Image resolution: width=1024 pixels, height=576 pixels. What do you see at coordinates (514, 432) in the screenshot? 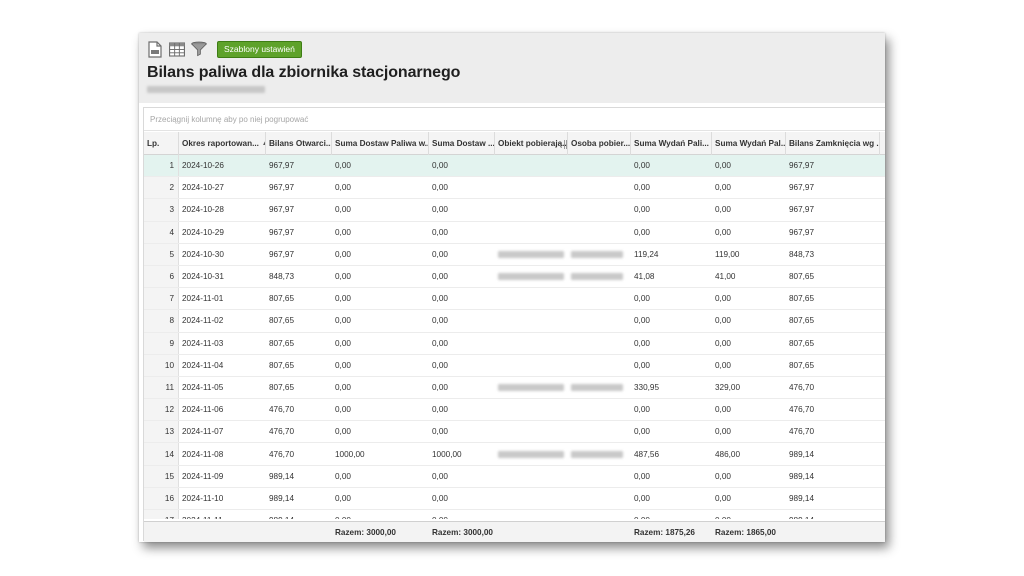
I see `table-row: 13 2024-11-07 476,70 0,00 0,00 0,00 0,00 476,70` at bounding box center [514, 432].